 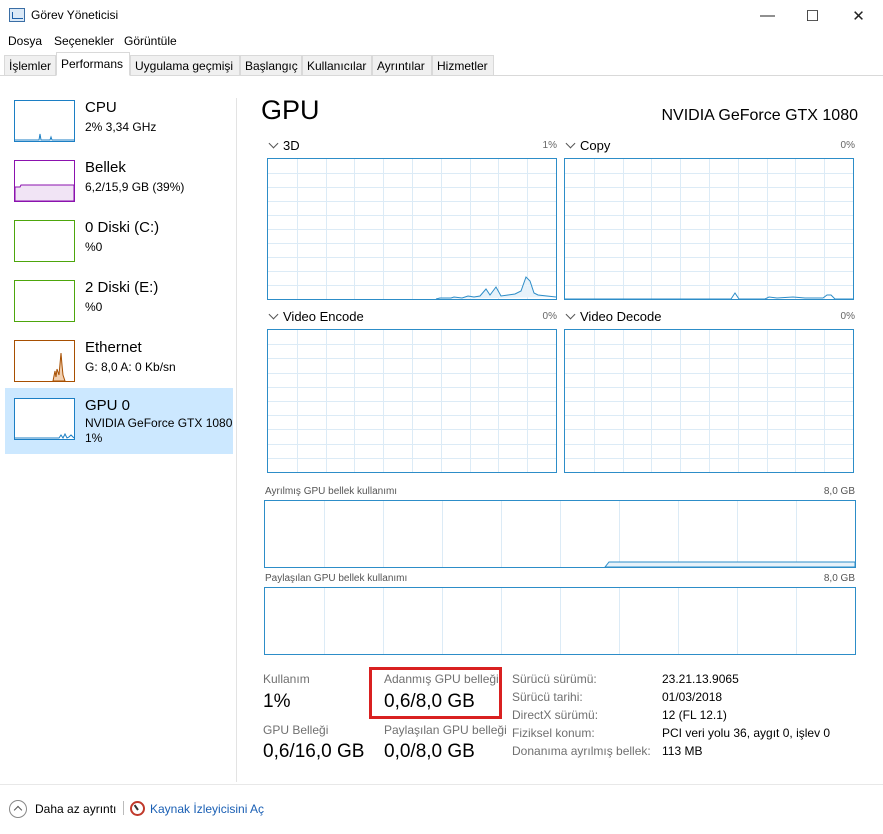 What do you see at coordinates (113, 347) in the screenshot?
I see `sidebar-item-title: Ethernet` at bounding box center [113, 347].